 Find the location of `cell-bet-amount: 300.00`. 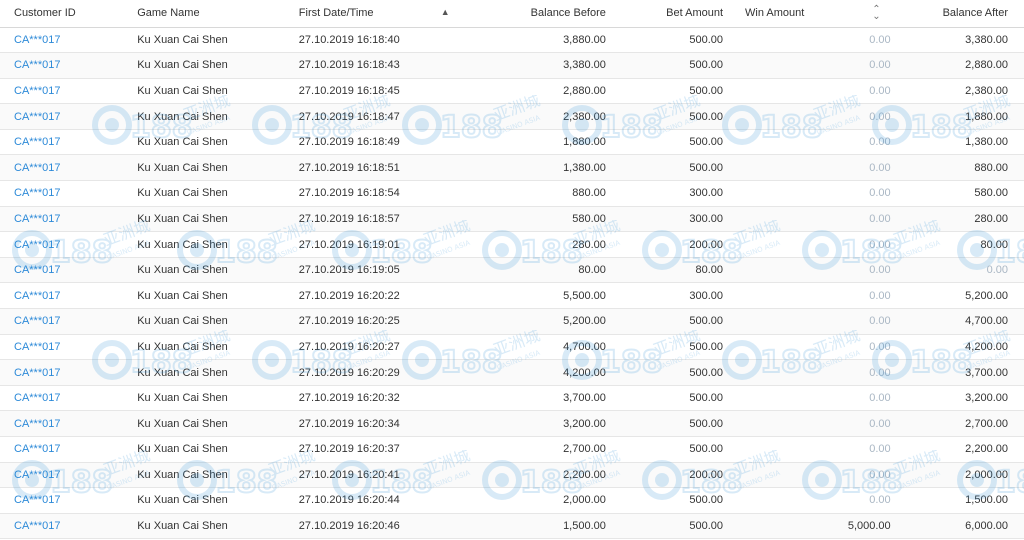

cell-bet-amount: 300.00 is located at coordinates (666, 219).